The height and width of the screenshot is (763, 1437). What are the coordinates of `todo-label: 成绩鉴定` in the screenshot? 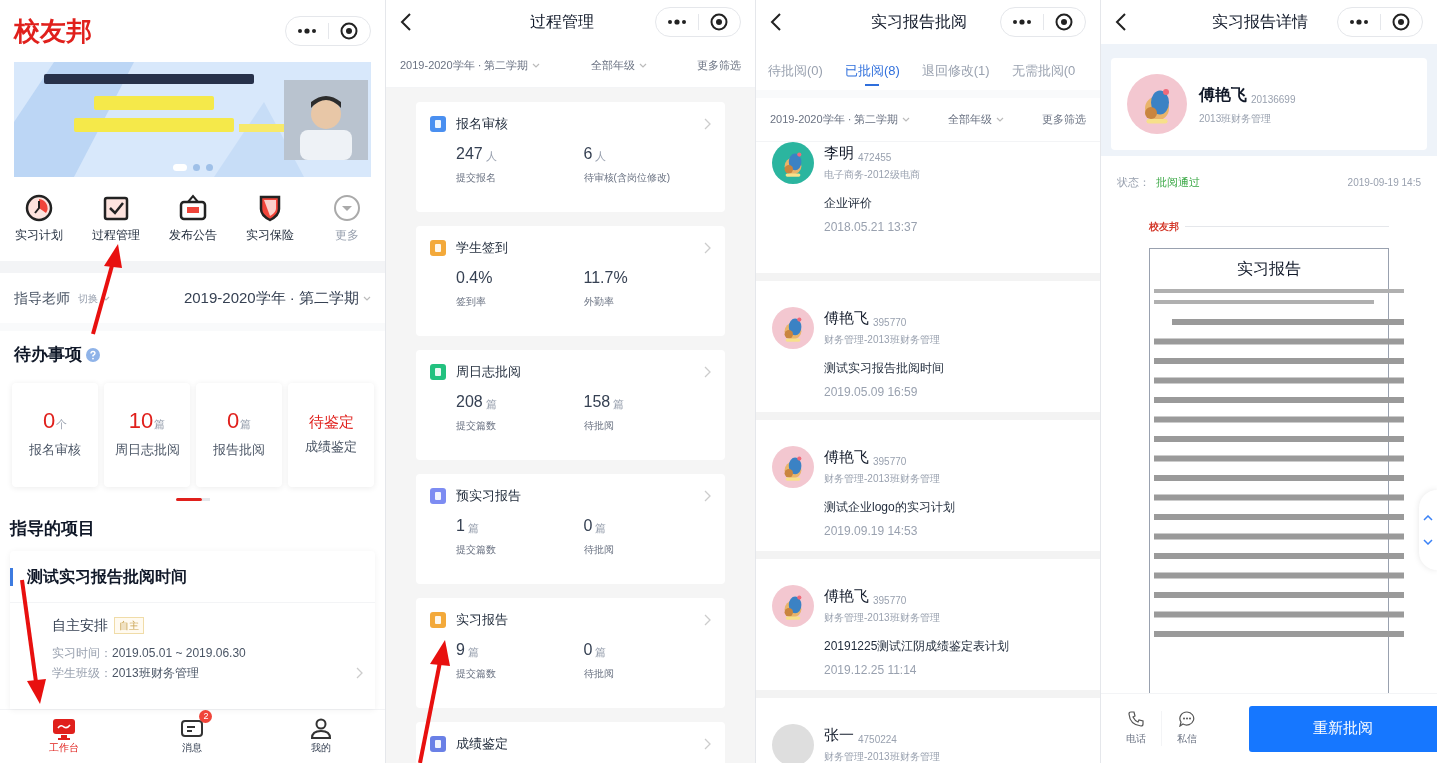 It's located at (331, 446).